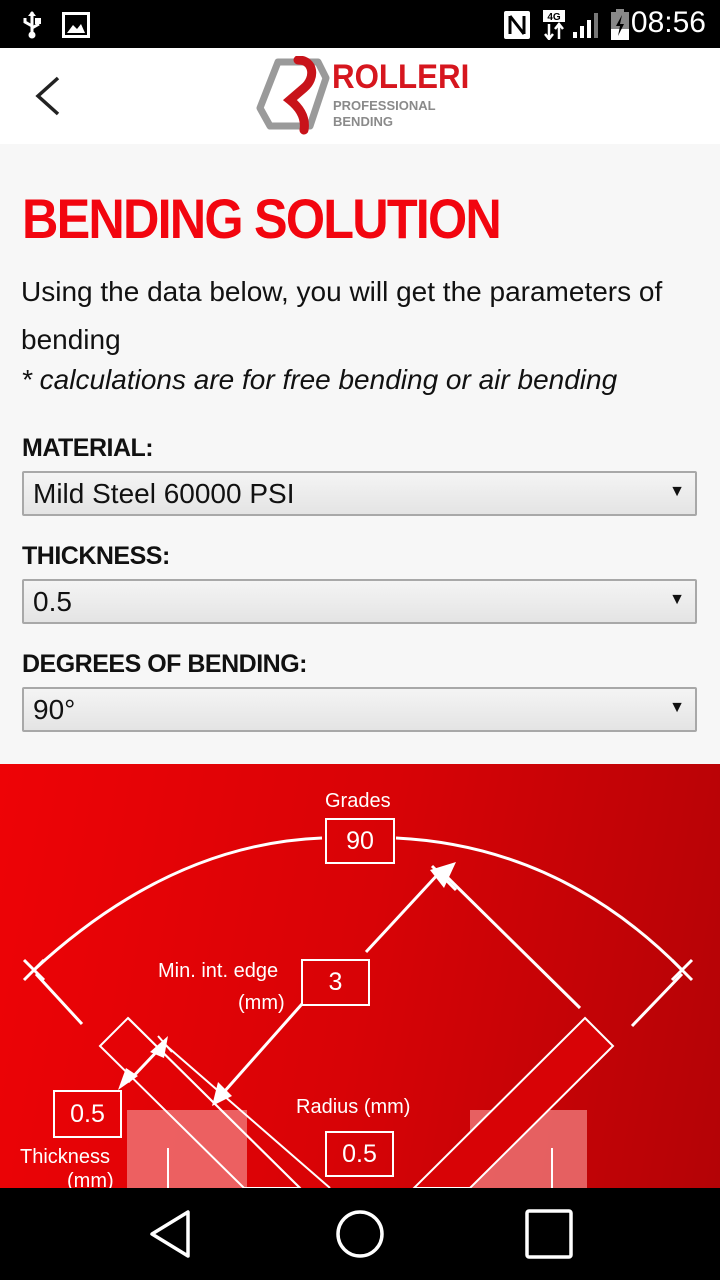 The height and width of the screenshot is (1280, 720). I want to click on thickness-value: 0.5, so click(52, 601).